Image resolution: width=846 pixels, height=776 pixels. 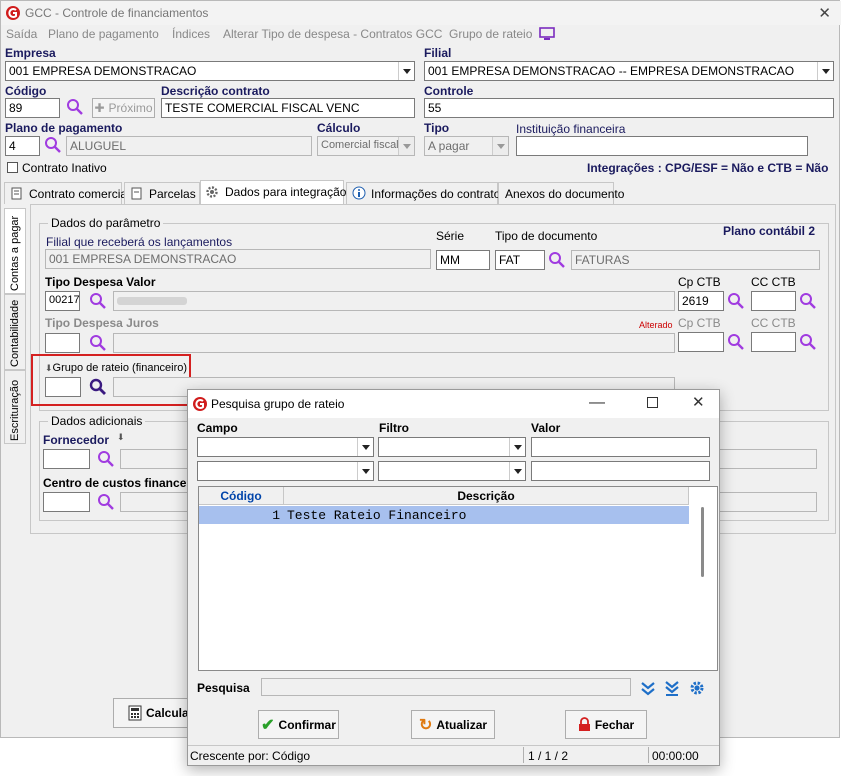 What do you see at coordinates (66, 459) in the screenshot?
I see `fornecedor-code-input` at bounding box center [66, 459].